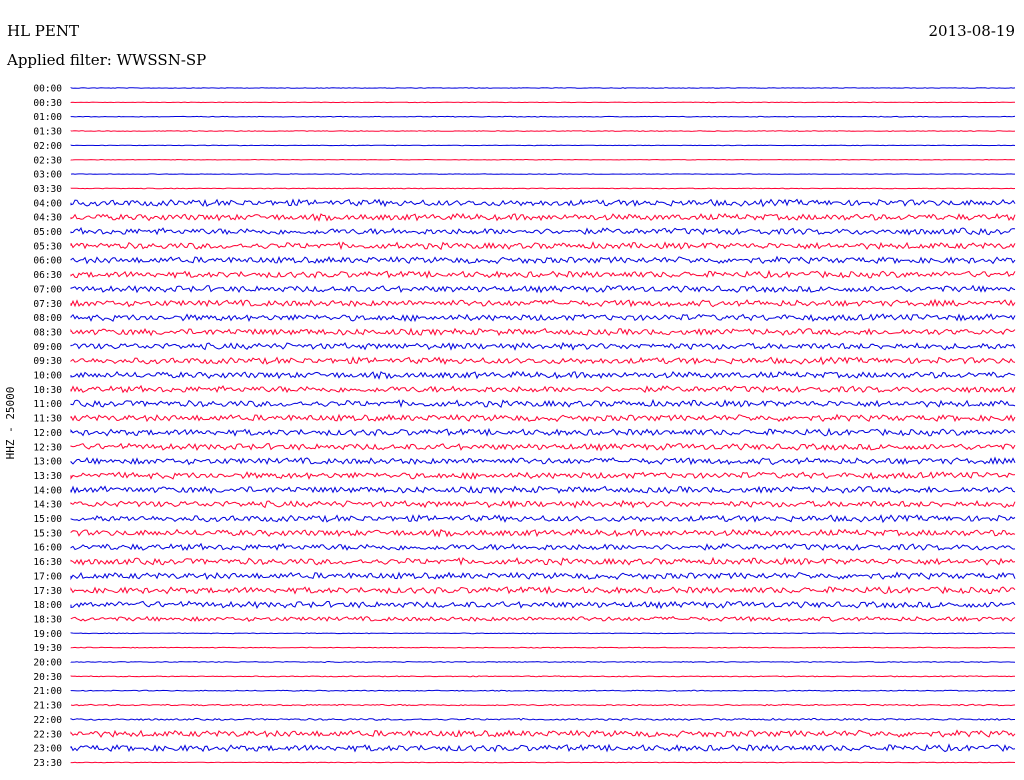  Describe the element at coordinates (47, 347) in the screenshot. I see `row-tick-label: 09:00` at that location.